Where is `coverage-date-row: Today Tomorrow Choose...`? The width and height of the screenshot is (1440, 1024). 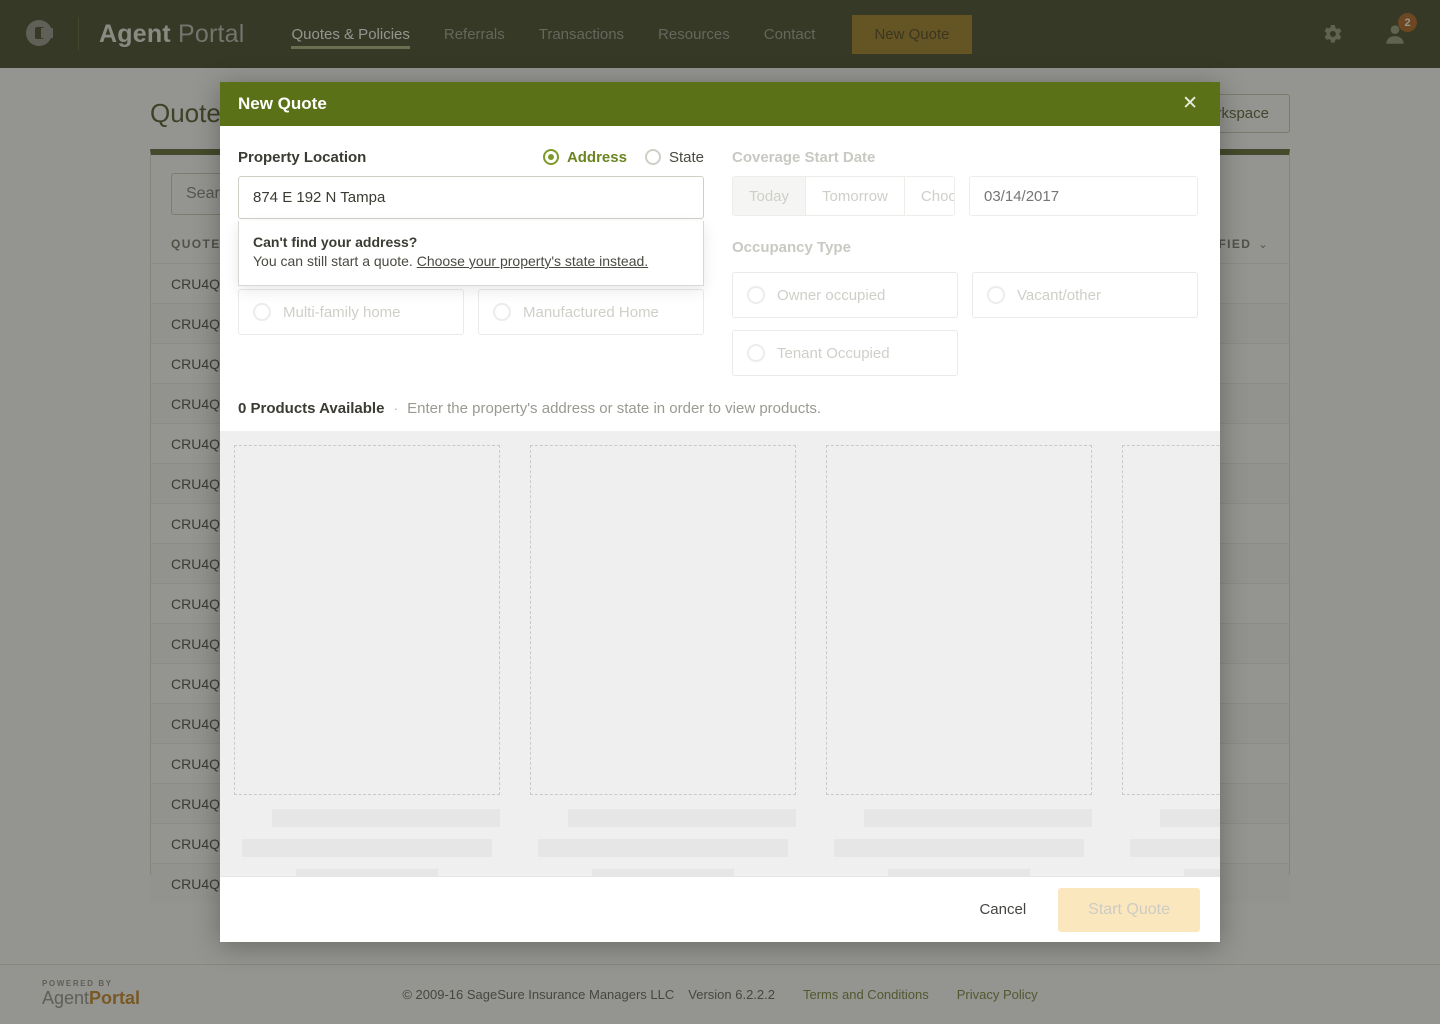
coverage-date-row: Today Tomorrow Choose... is located at coordinates (965, 196).